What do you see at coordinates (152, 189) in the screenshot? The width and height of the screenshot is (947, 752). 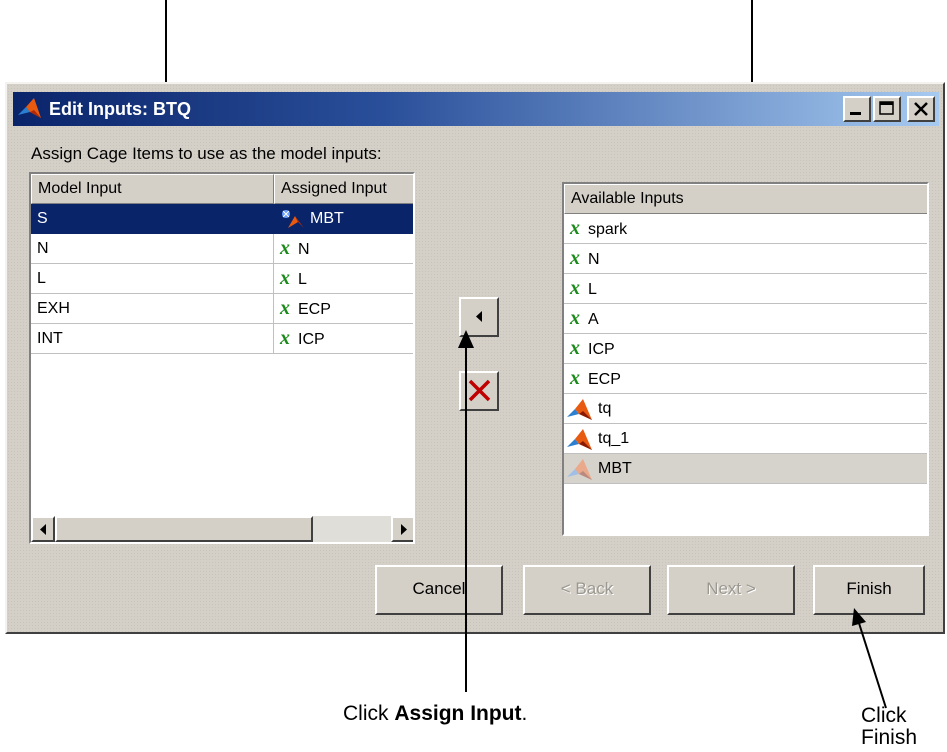 I see `column-header-model-input: Model Input` at bounding box center [152, 189].